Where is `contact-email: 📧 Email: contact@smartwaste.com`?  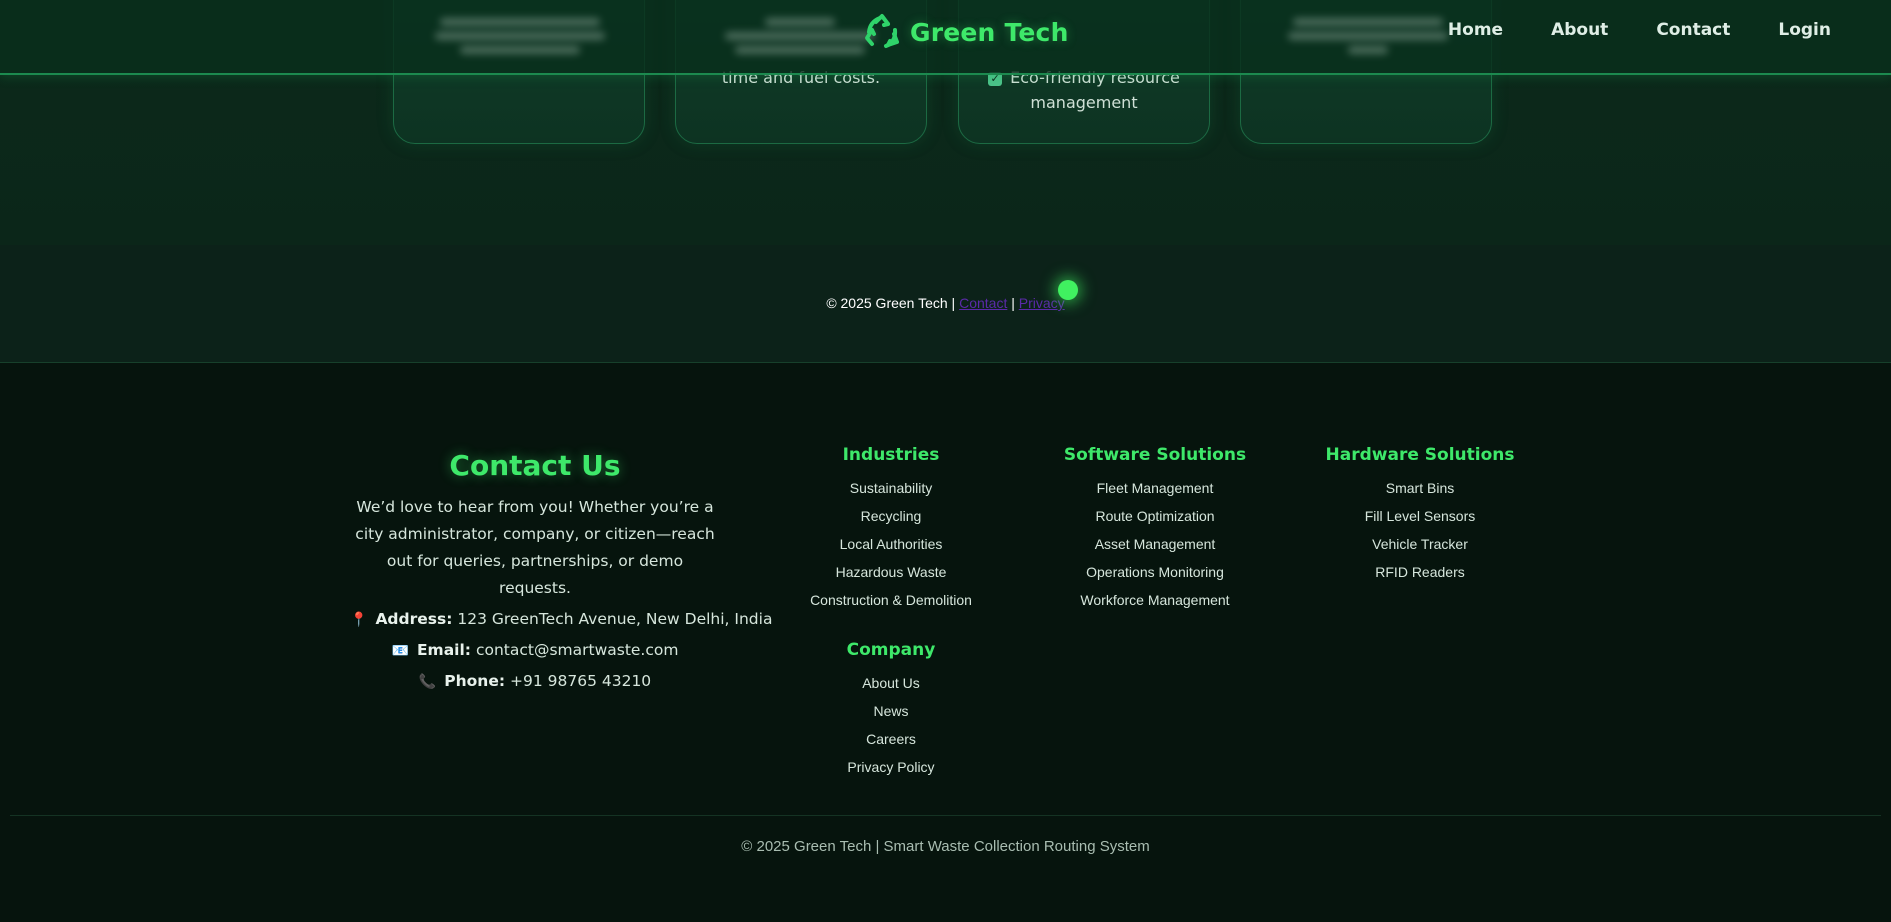
contact-email: 📧 Email: contact@smartwaste.com is located at coordinates (535, 650).